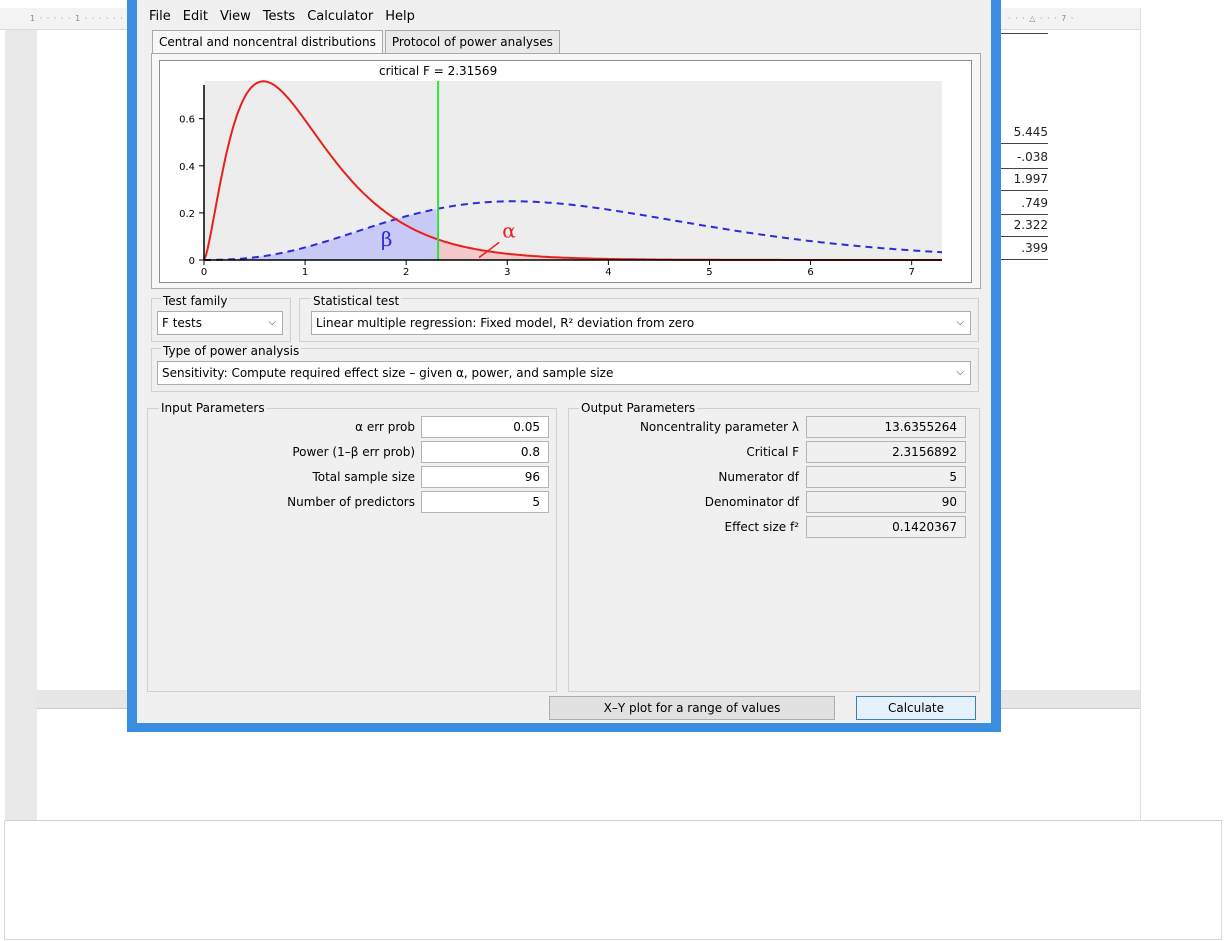 This screenshot has height=941, width=1225. What do you see at coordinates (342, 17) in the screenshot?
I see `menu-calculator: Calculator` at bounding box center [342, 17].